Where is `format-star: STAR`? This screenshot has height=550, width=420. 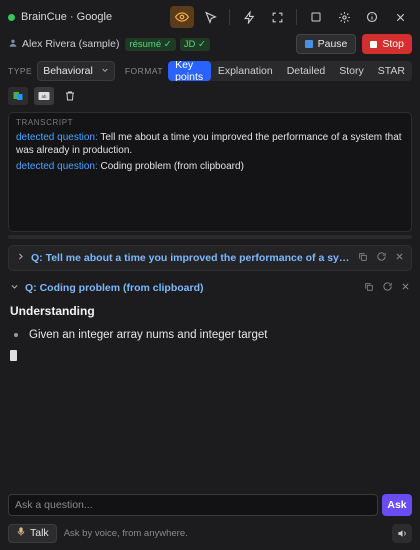
format-star: STAR is located at coordinates (391, 71).